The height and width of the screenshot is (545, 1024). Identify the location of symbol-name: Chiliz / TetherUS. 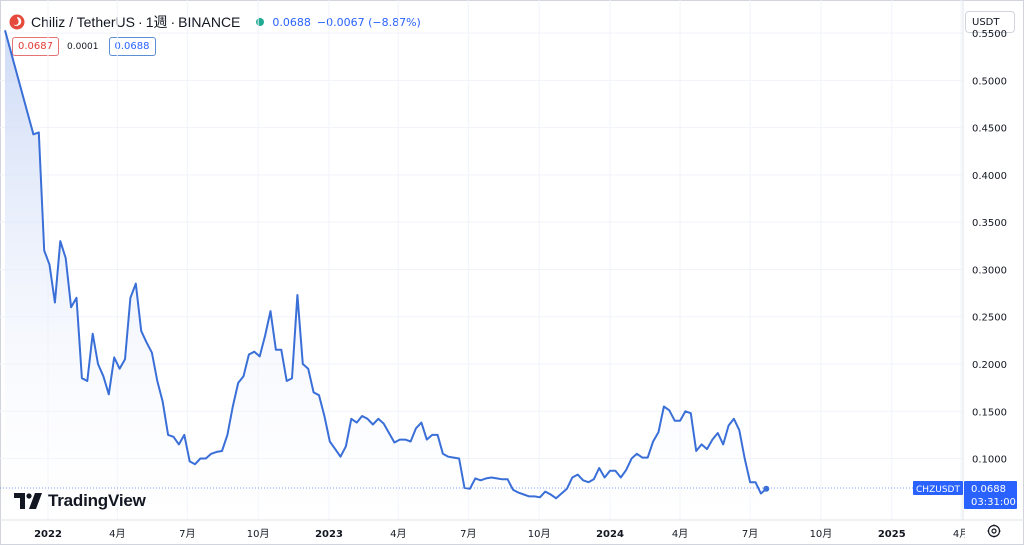
(83, 22).